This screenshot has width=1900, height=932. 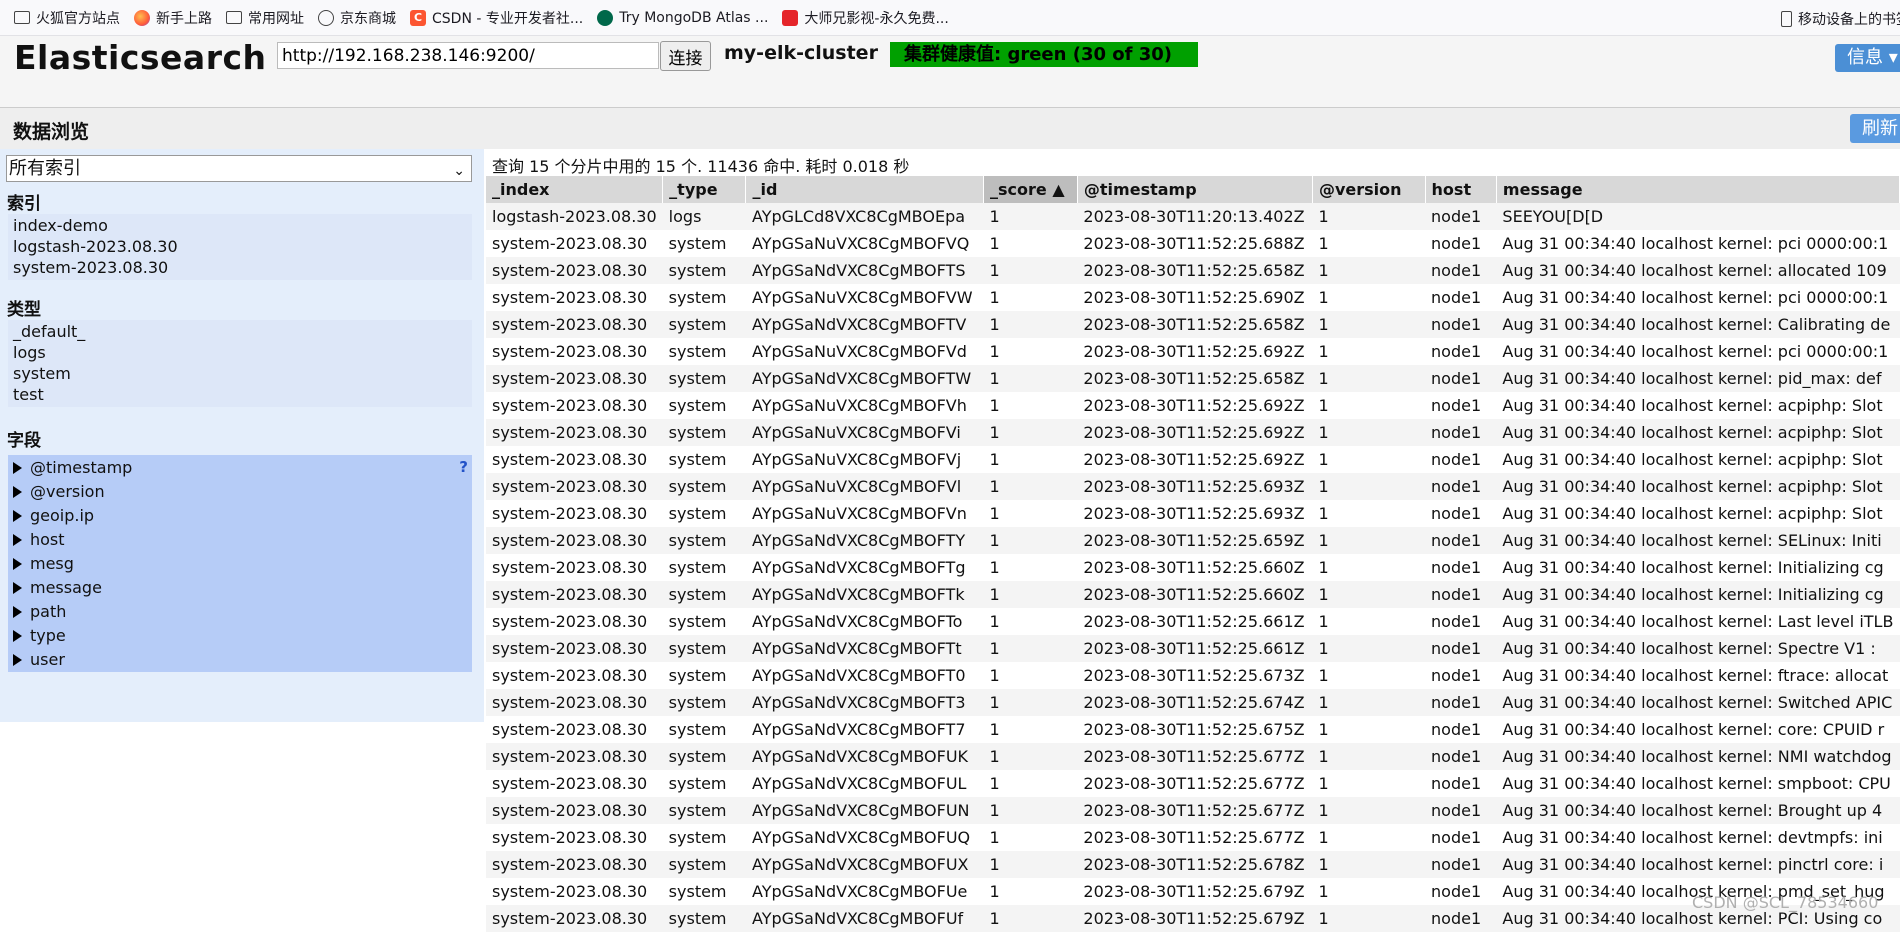 What do you see at coordinates (240, 268) in the screenshot?
I see `index-filter-item: system-2023.08.30` at bounding box center [240, 268].